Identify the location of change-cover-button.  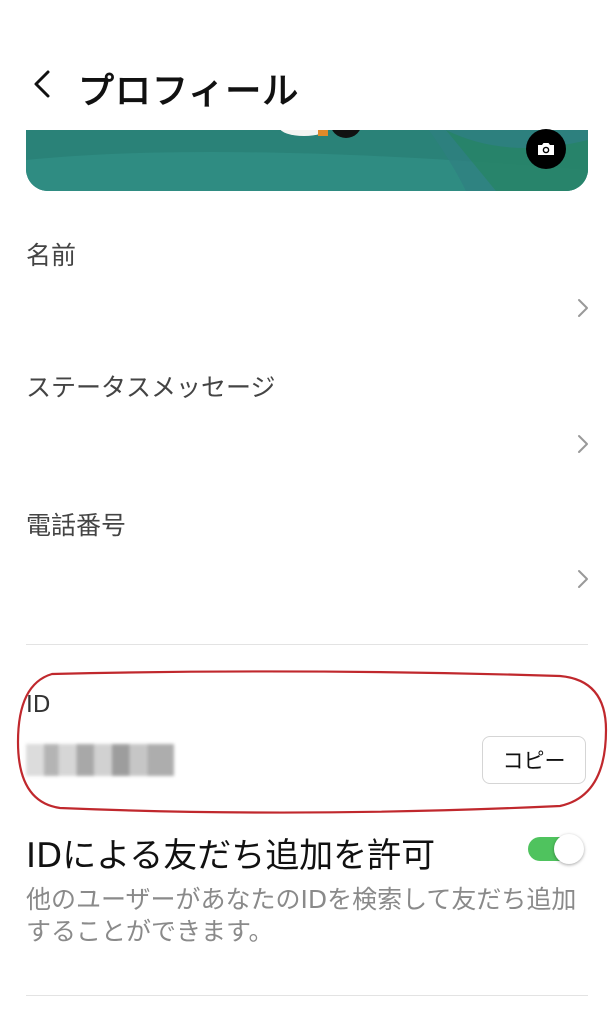
(546, 149).